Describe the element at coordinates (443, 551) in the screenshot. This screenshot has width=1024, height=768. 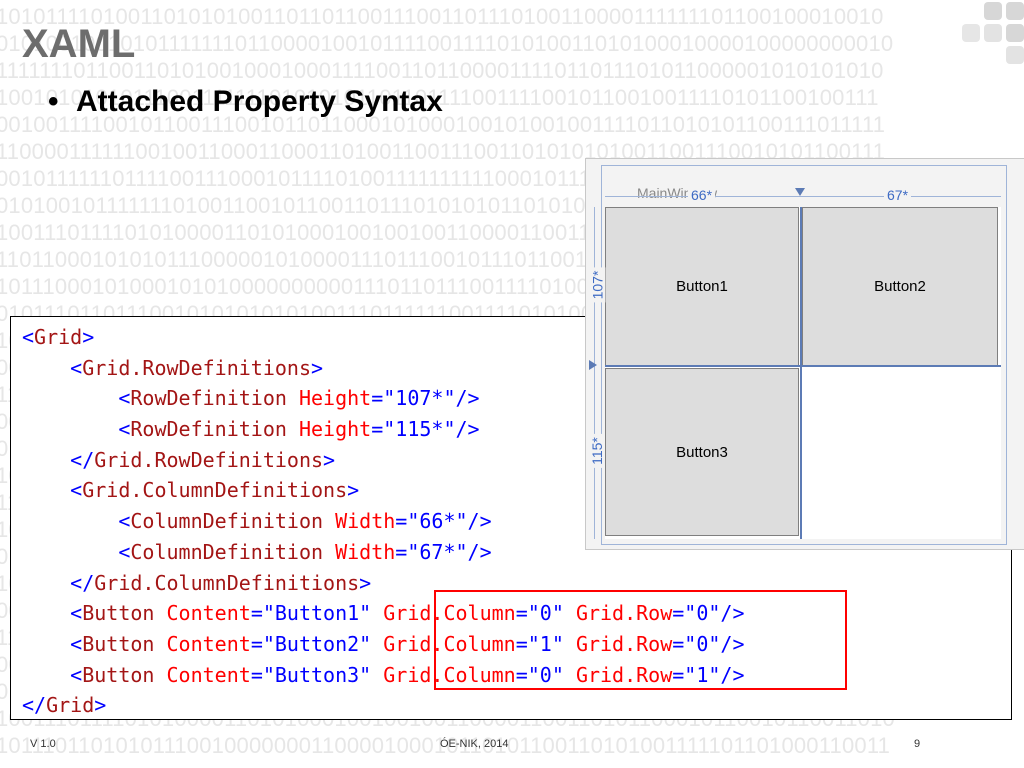
I see `code-token: ="67*"/>` at that location.